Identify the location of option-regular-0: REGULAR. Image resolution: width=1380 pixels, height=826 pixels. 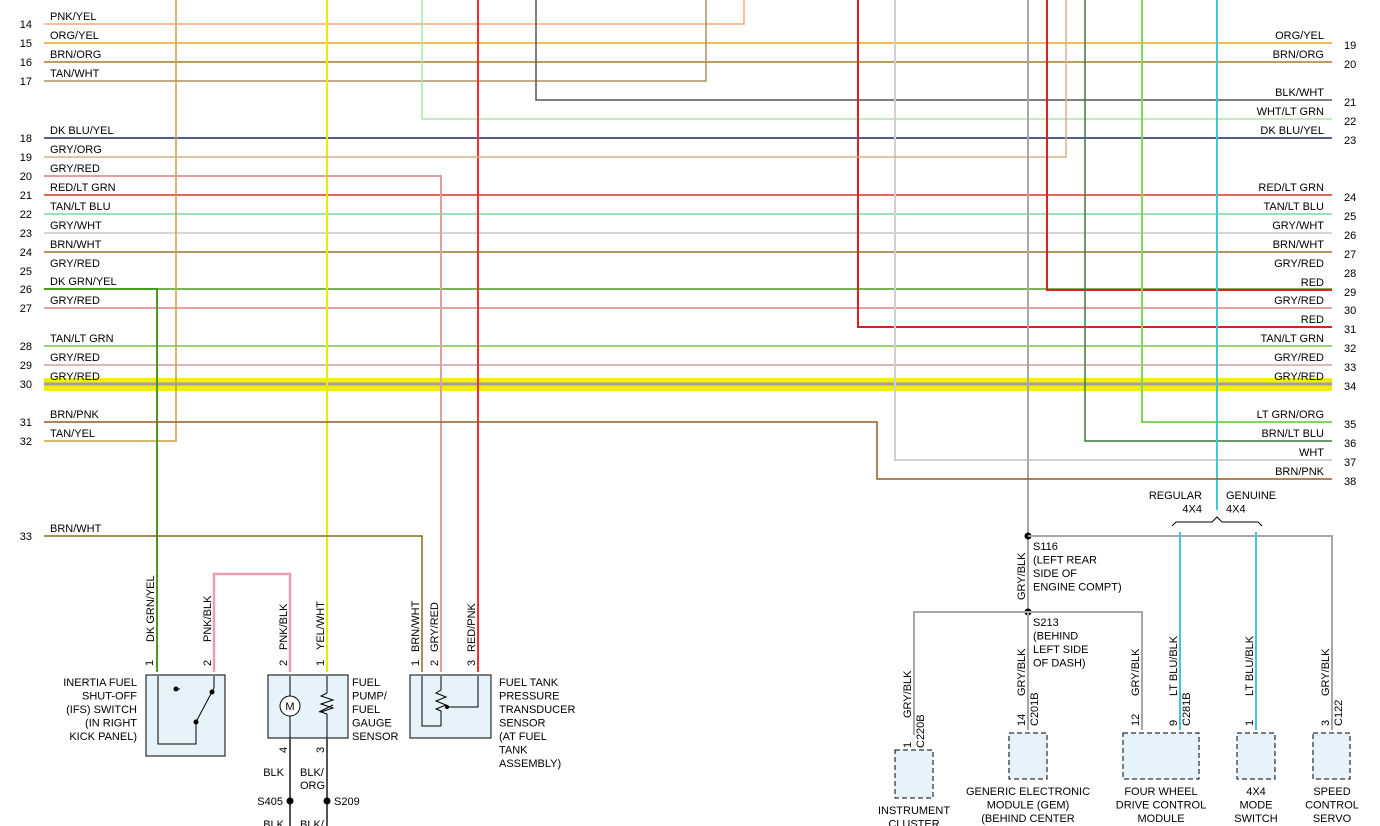
(1175, 496).